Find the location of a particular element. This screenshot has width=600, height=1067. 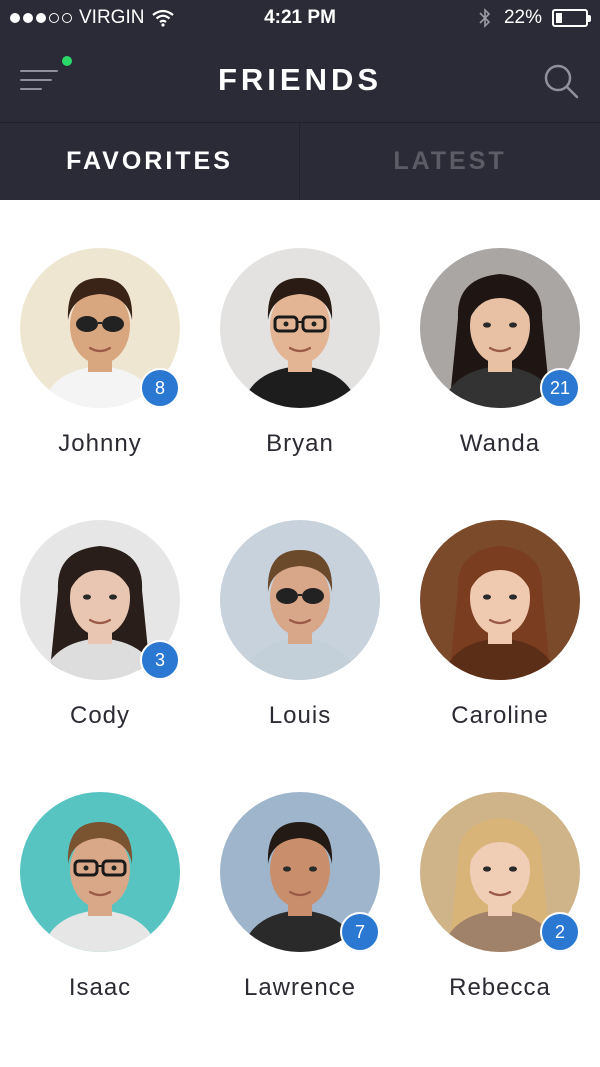

friend-card: Caroline is located at coordinates (500, 643).